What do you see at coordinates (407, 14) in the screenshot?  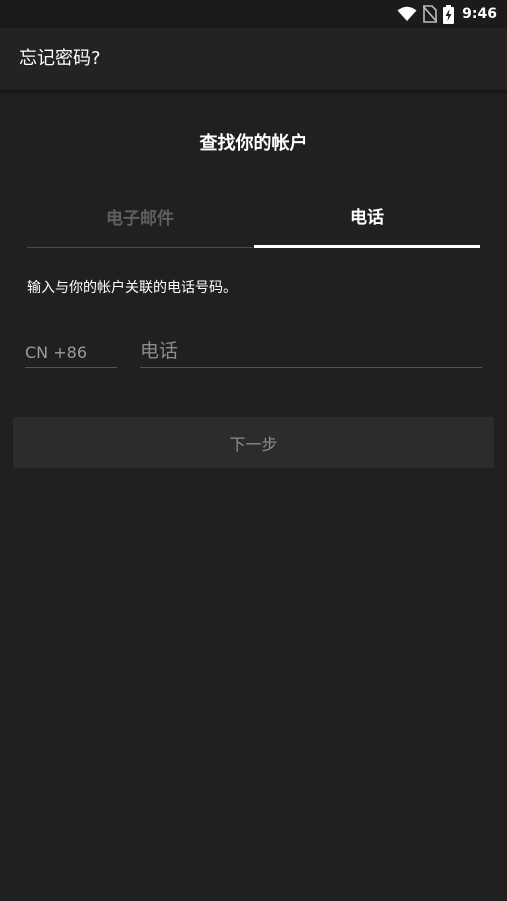 I see `wifi-icon` at bounding box center [407, 14].